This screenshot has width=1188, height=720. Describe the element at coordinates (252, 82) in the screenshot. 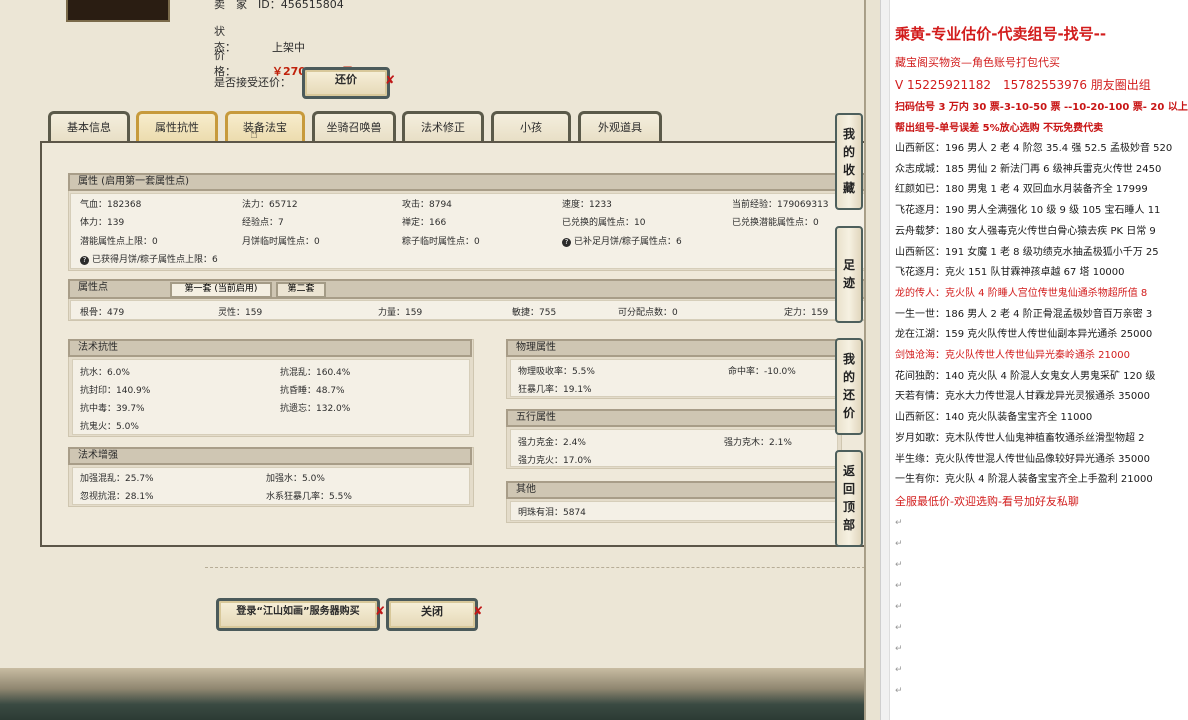

I see `bargain-label: 是否接受还价：` at that location.